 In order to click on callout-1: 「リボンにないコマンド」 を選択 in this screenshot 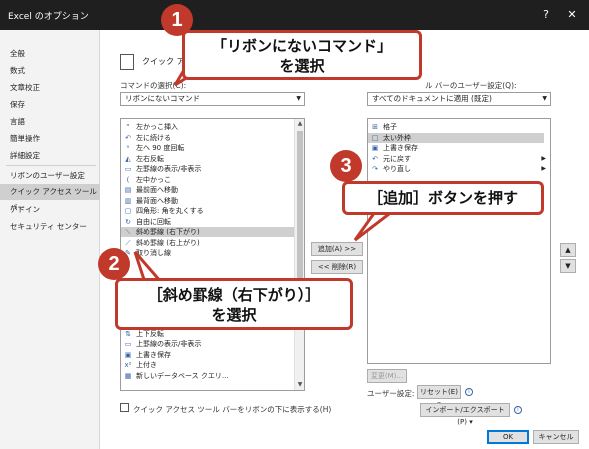, I will do `click(302, 55)`.